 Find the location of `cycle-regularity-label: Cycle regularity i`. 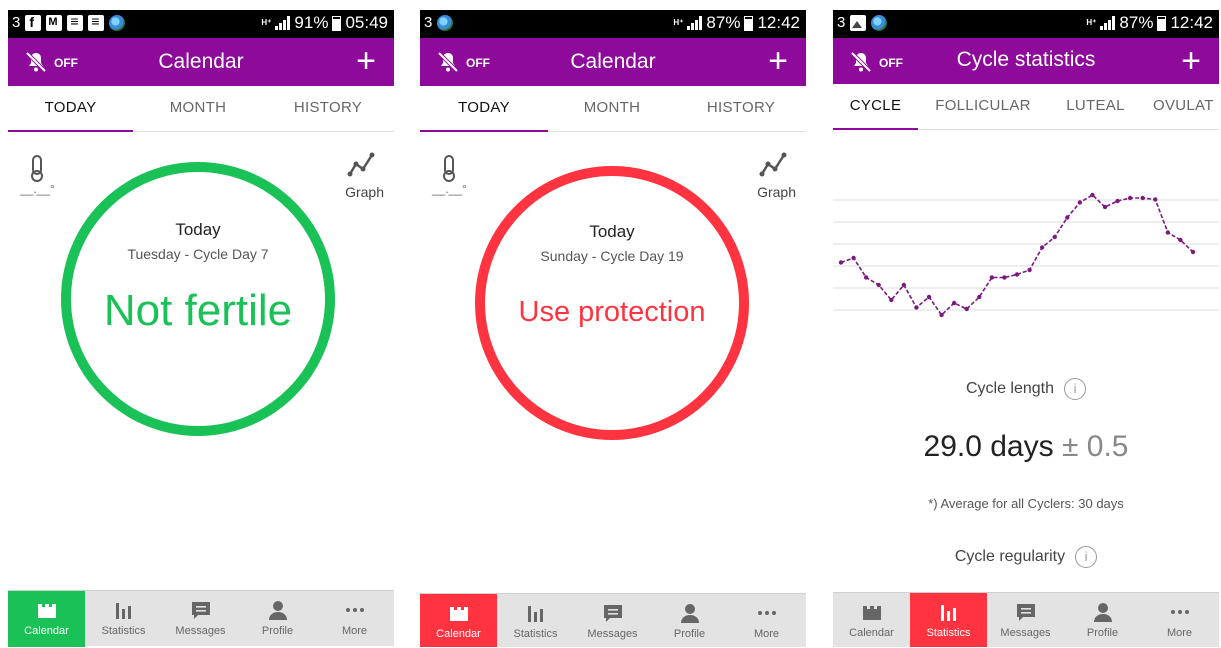

cycle-regularity-label: Cycle regularity i is located at coordinates (1026, 557).